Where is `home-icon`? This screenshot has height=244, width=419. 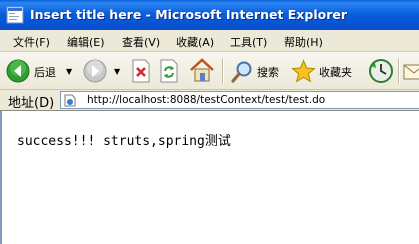 home-icon is located at coordinates (202, 70).